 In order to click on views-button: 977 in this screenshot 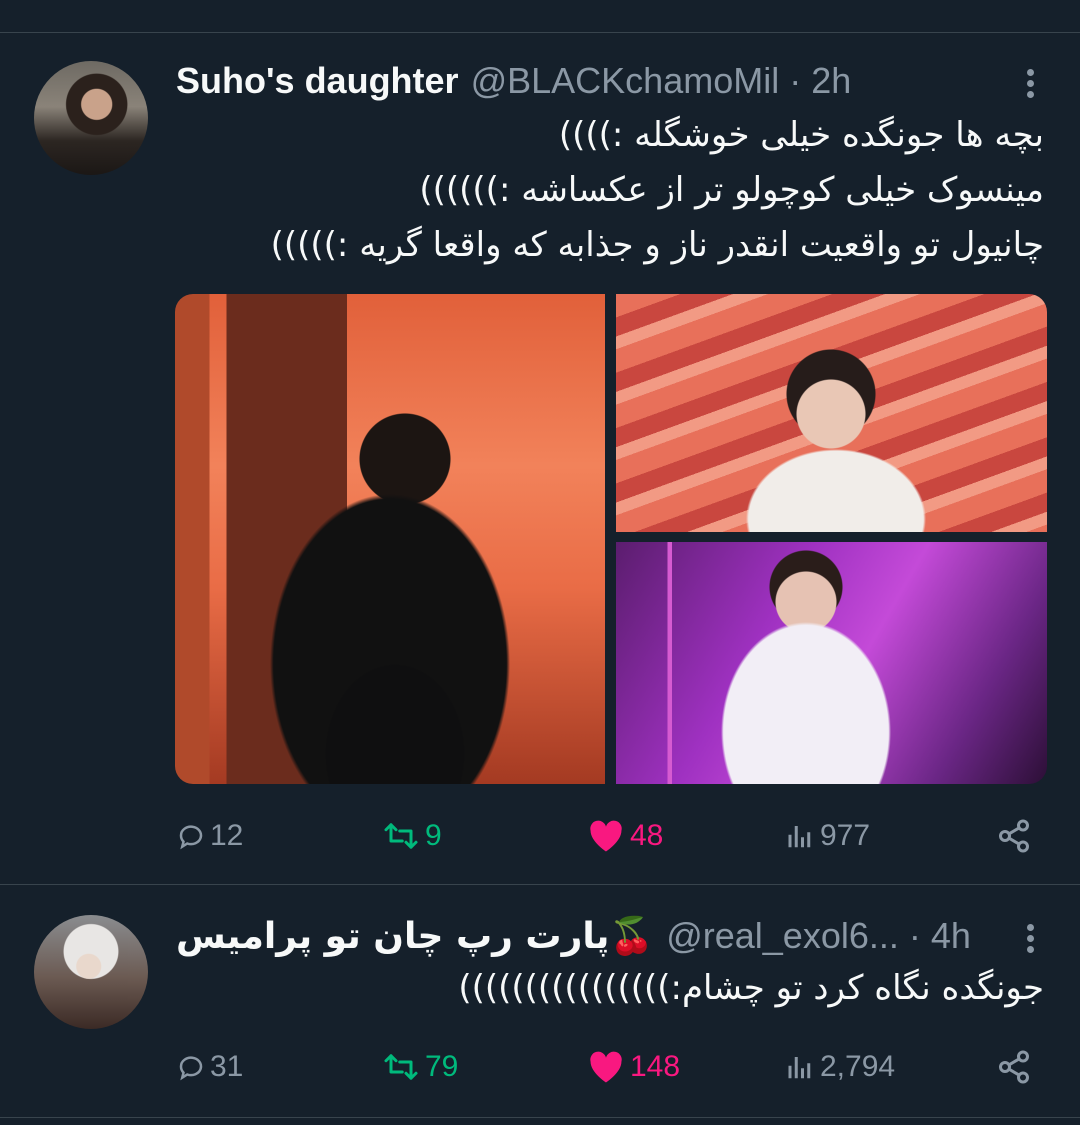, I will do `click(827, 836)`.